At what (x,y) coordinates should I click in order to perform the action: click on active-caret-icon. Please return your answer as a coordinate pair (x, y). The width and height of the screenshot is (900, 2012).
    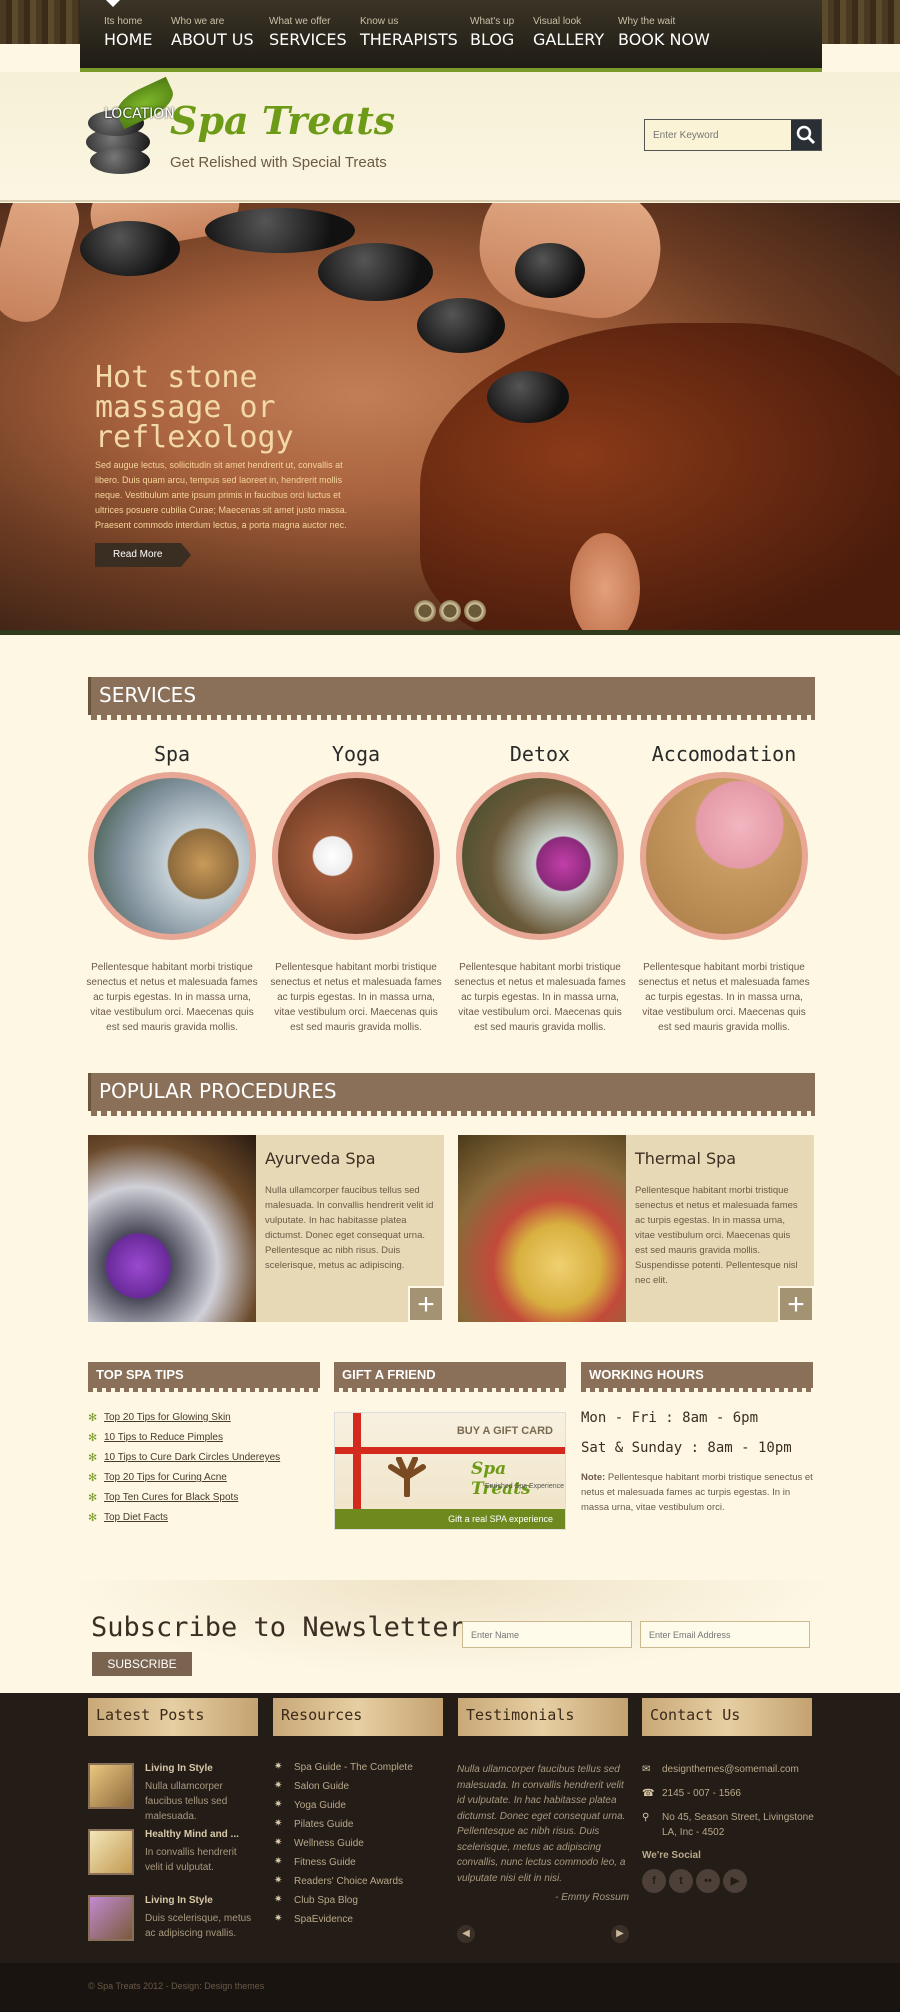
    Looking at the image, I should click on (113, 3).